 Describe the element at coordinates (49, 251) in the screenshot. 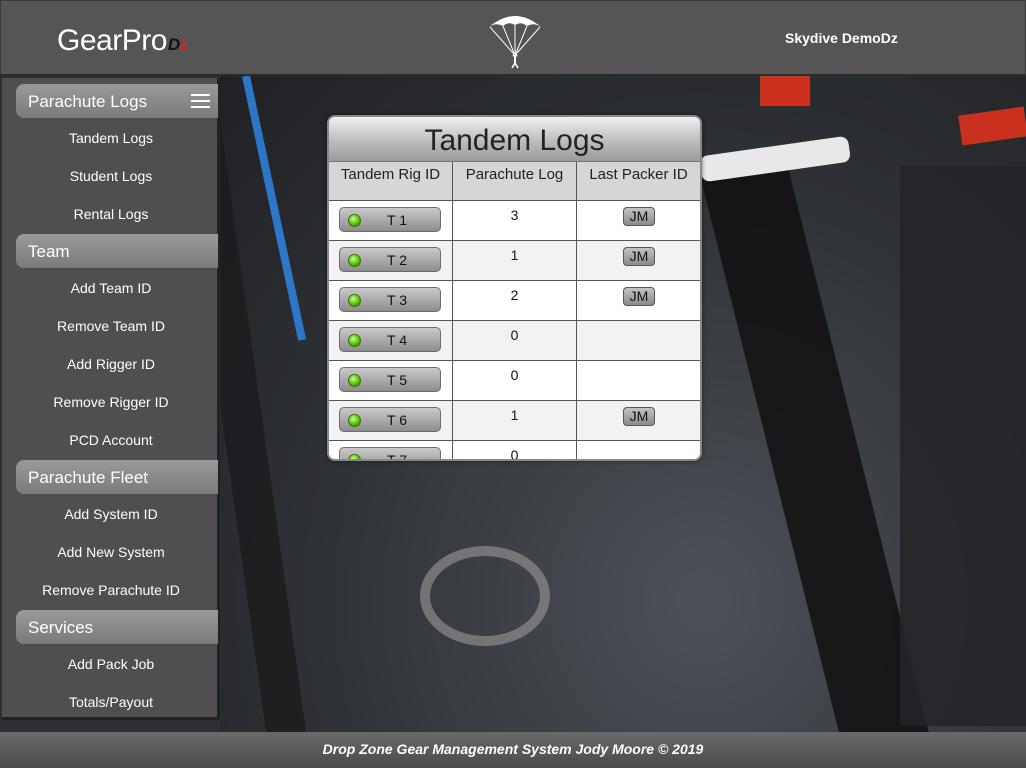

I see `section-title: Team` at that location.